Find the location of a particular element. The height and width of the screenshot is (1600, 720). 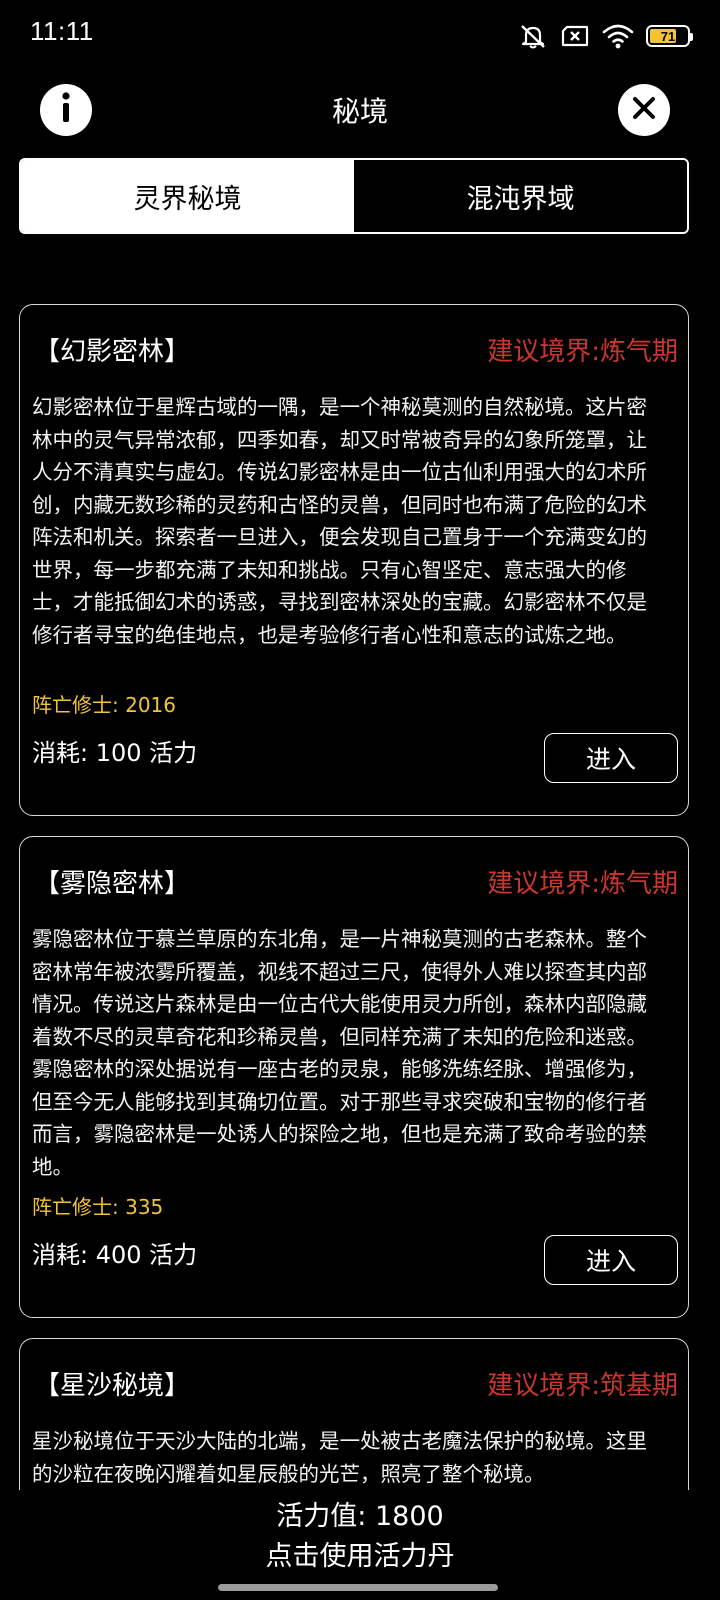

realm-tabs: 灵界秘境 混沌界域 is located at coordinates (354, 196).